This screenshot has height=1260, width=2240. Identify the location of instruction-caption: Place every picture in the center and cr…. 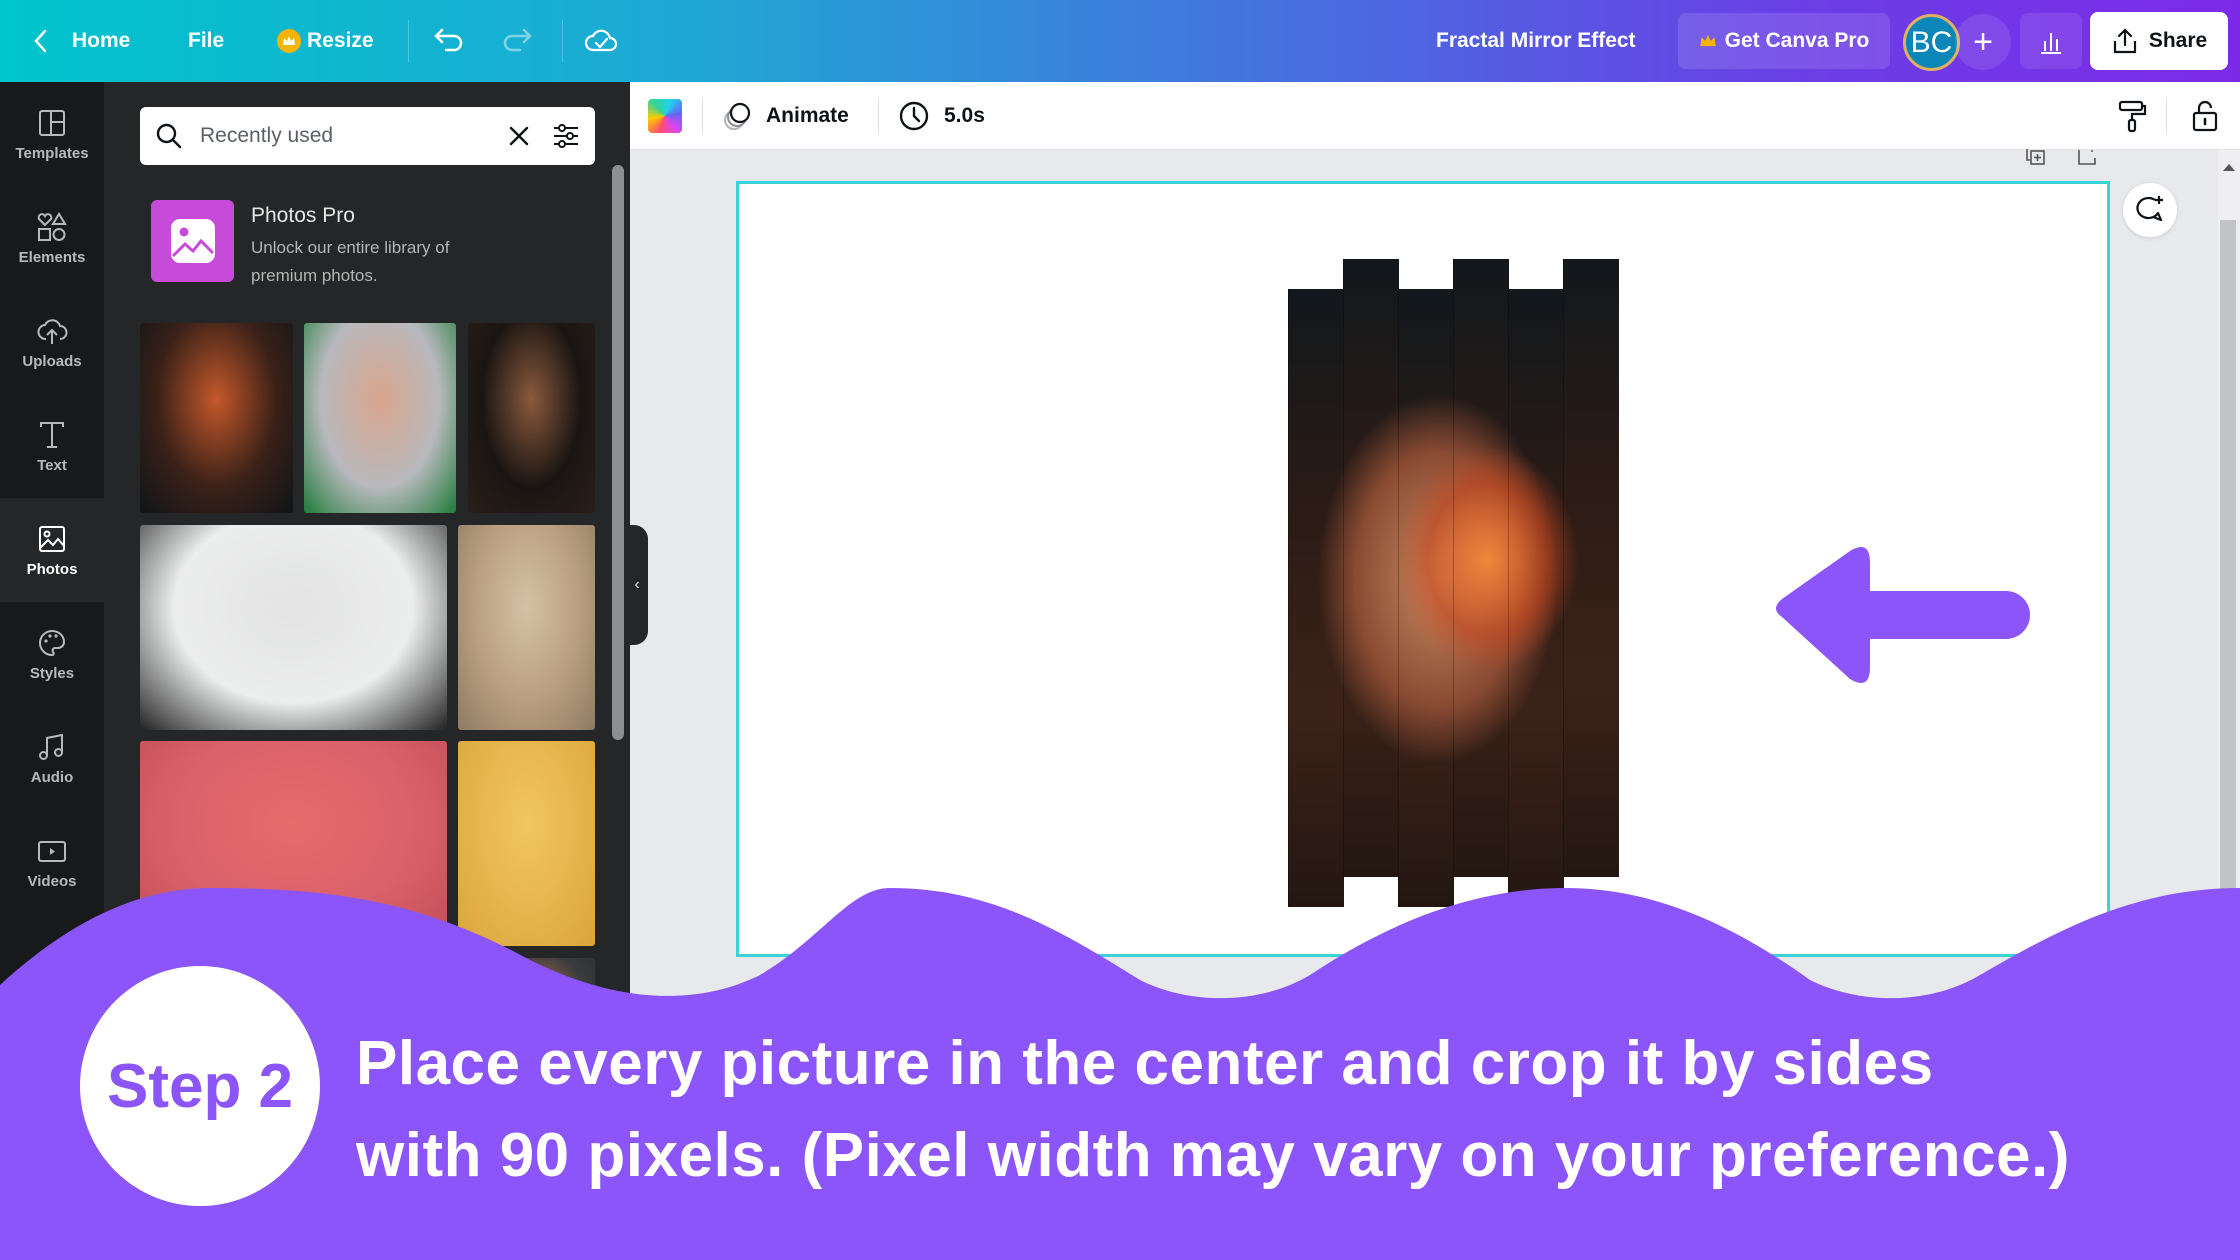
(1213, 1110).